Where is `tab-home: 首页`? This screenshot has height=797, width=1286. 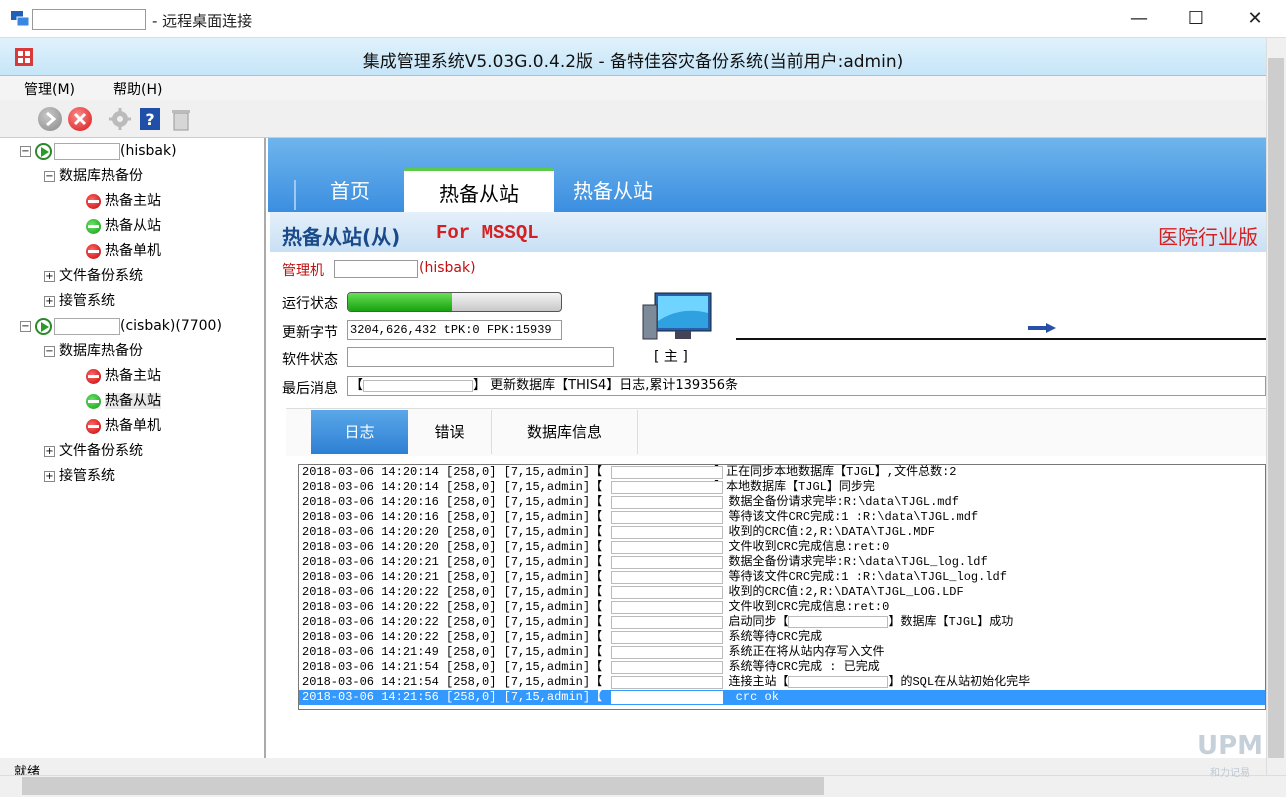
tab-home: 首页 is located at coordinates (350, 190).